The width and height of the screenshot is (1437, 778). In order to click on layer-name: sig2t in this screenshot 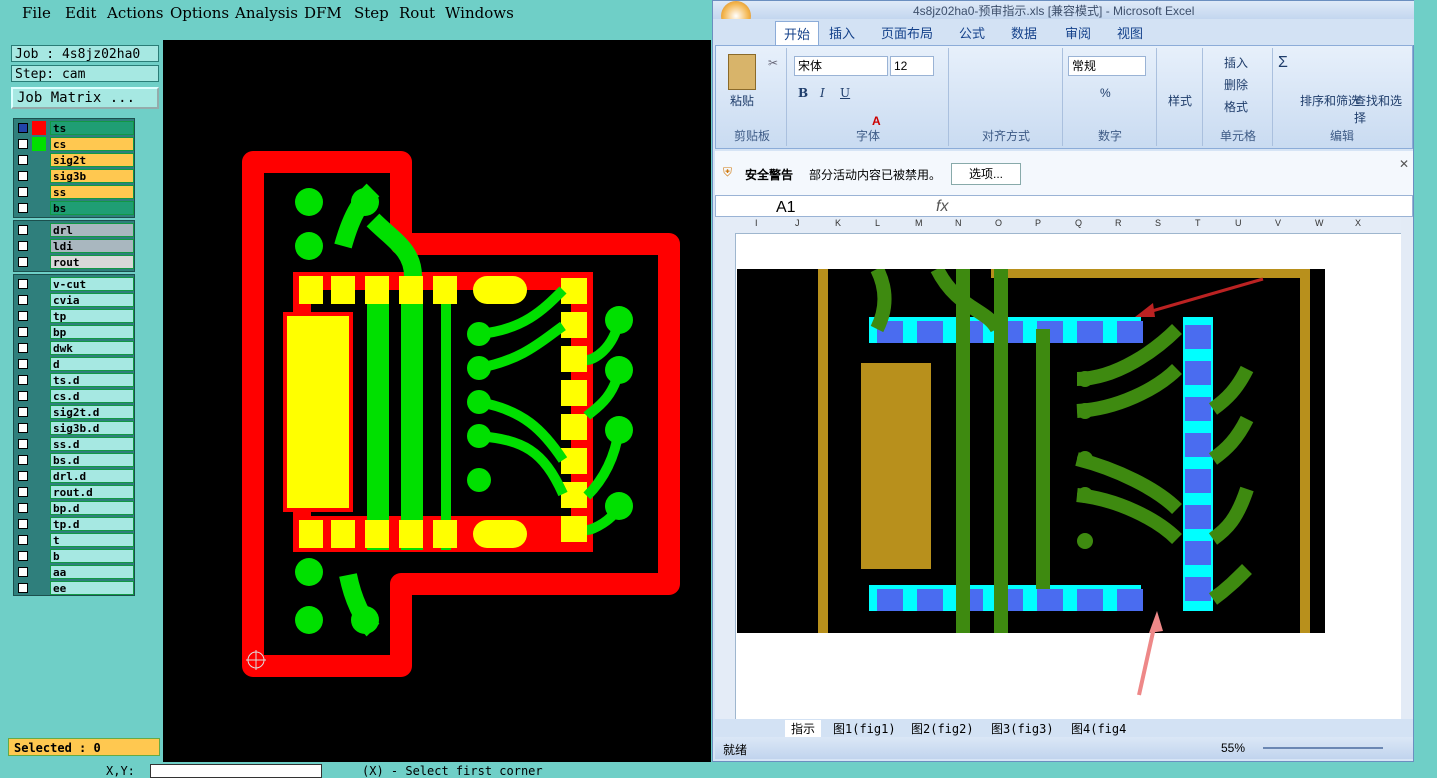, I will do `click(92, 160)`.